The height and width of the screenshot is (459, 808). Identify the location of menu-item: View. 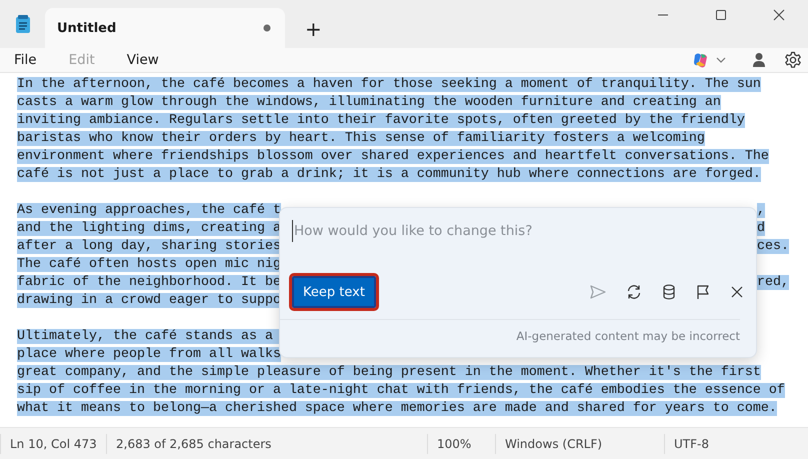
(142, 60).